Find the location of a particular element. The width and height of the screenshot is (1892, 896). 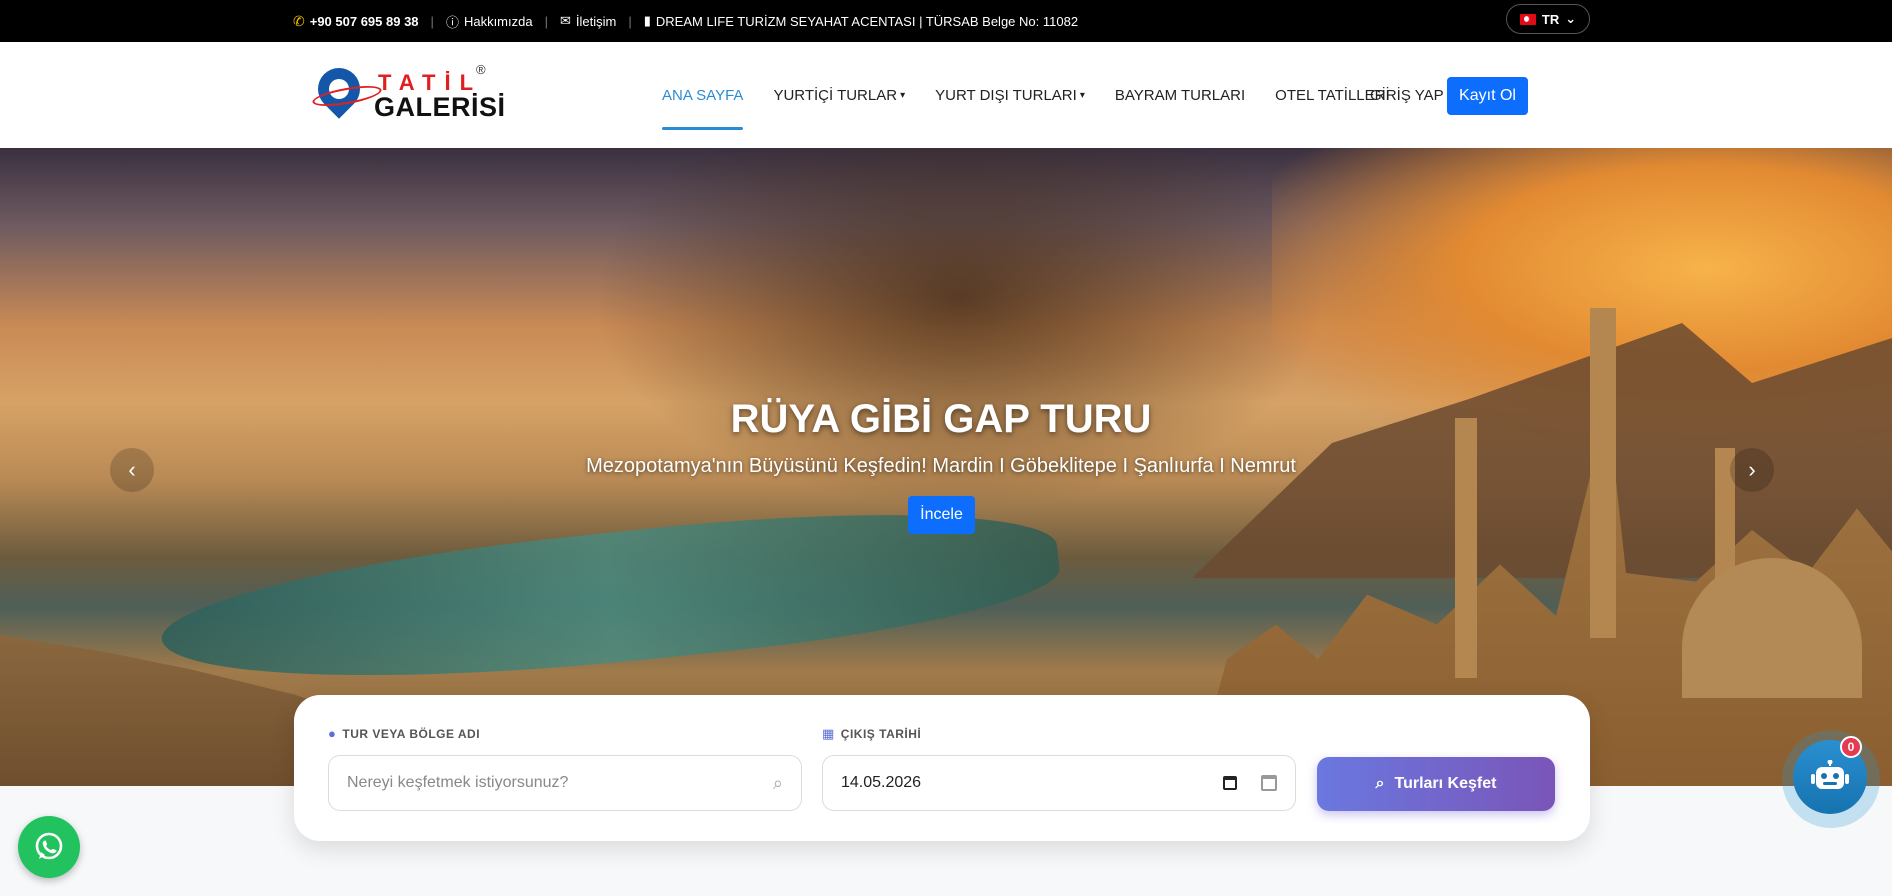

date-label: ▦ ÇIKIŞ TARİHİ is located at coordinates (871, 734).